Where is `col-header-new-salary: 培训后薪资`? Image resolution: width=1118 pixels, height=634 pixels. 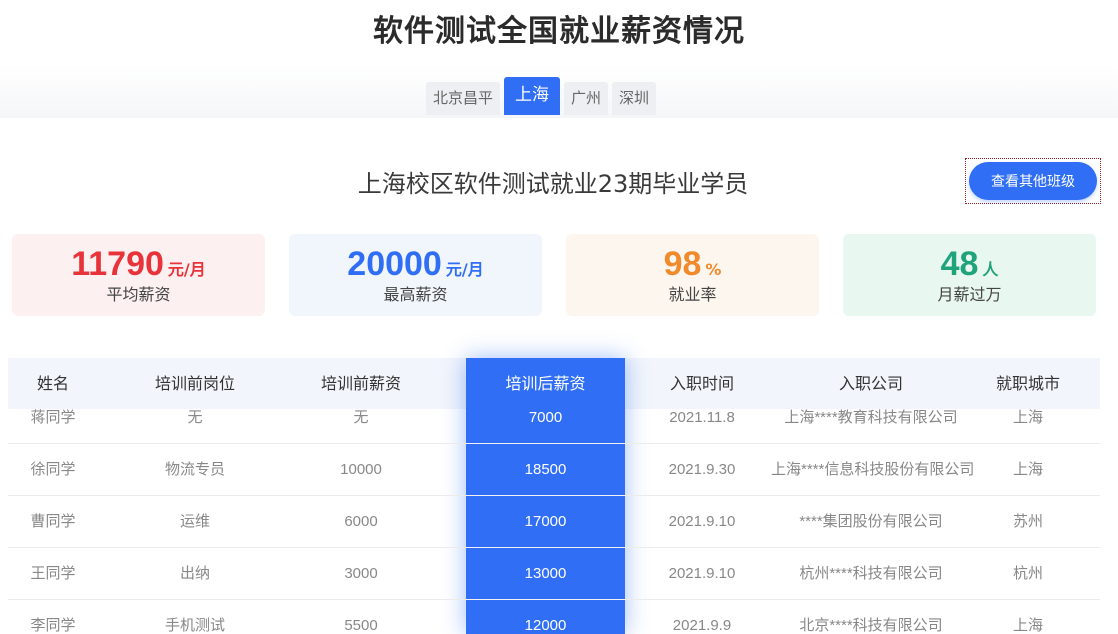 col-header-new-salary: 培训后薪资 is located at coordinates (545, 383).